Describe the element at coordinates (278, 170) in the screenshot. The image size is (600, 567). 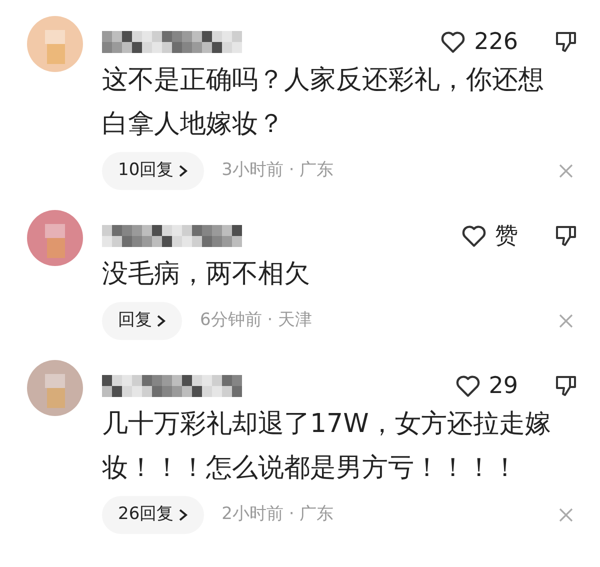
I see `comment-meta: 3小时前 · 广东` at that location.